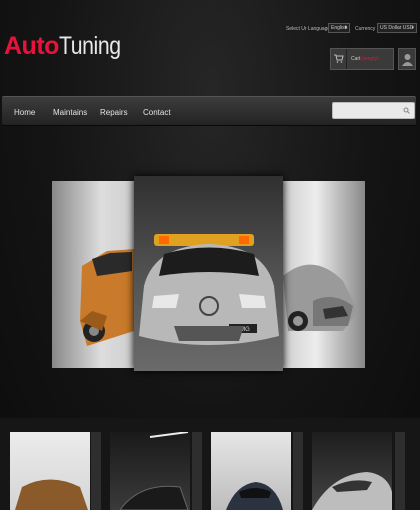 This screenshot has width=420, height=510. What do you see at coordinates (400, 471) in the screenshot?
I see `thumbnail-4-scrollbar` at bounding box center [400, 471].